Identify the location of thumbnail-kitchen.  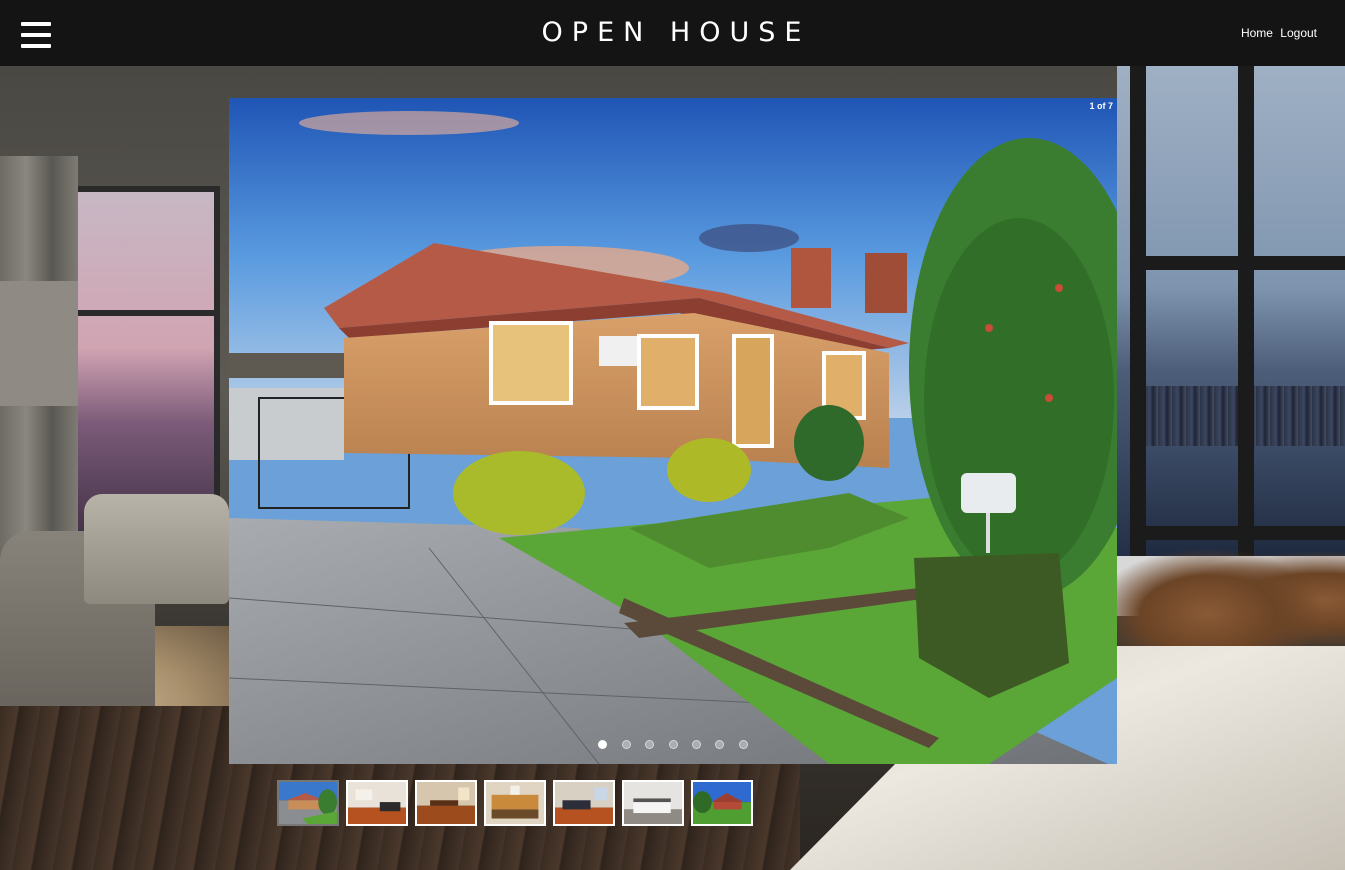
(515, 803).